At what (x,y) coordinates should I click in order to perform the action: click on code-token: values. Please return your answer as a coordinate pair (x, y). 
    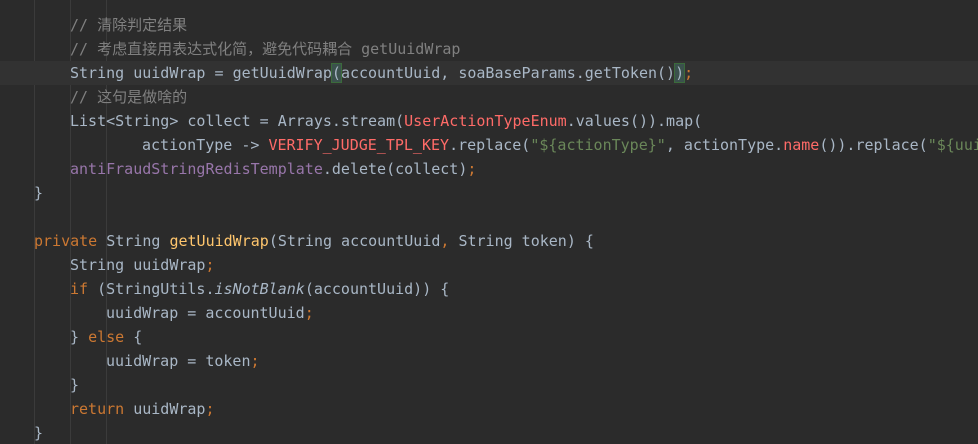
    Looking at the image, I should click on (602, 121).